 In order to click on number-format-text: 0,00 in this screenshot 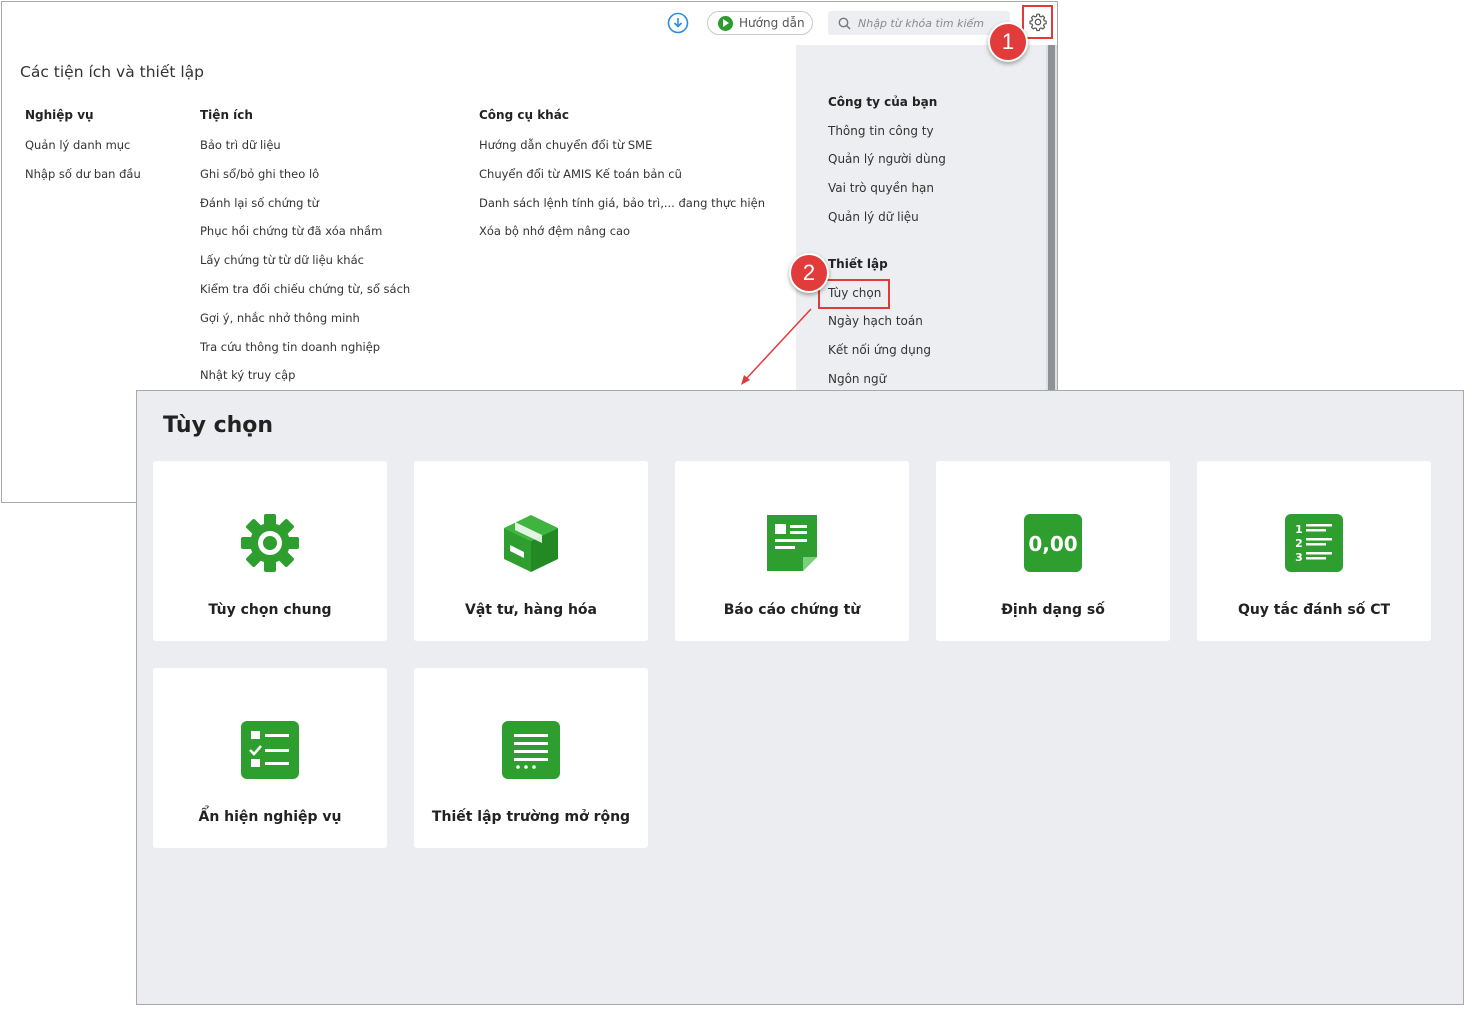, I will do `click(1052, 544)`.